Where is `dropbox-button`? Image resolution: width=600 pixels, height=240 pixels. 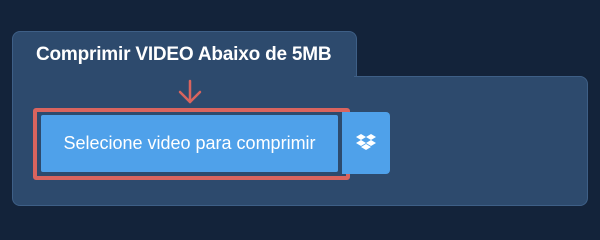 dropbox-button is located at coordinates (366, 143).